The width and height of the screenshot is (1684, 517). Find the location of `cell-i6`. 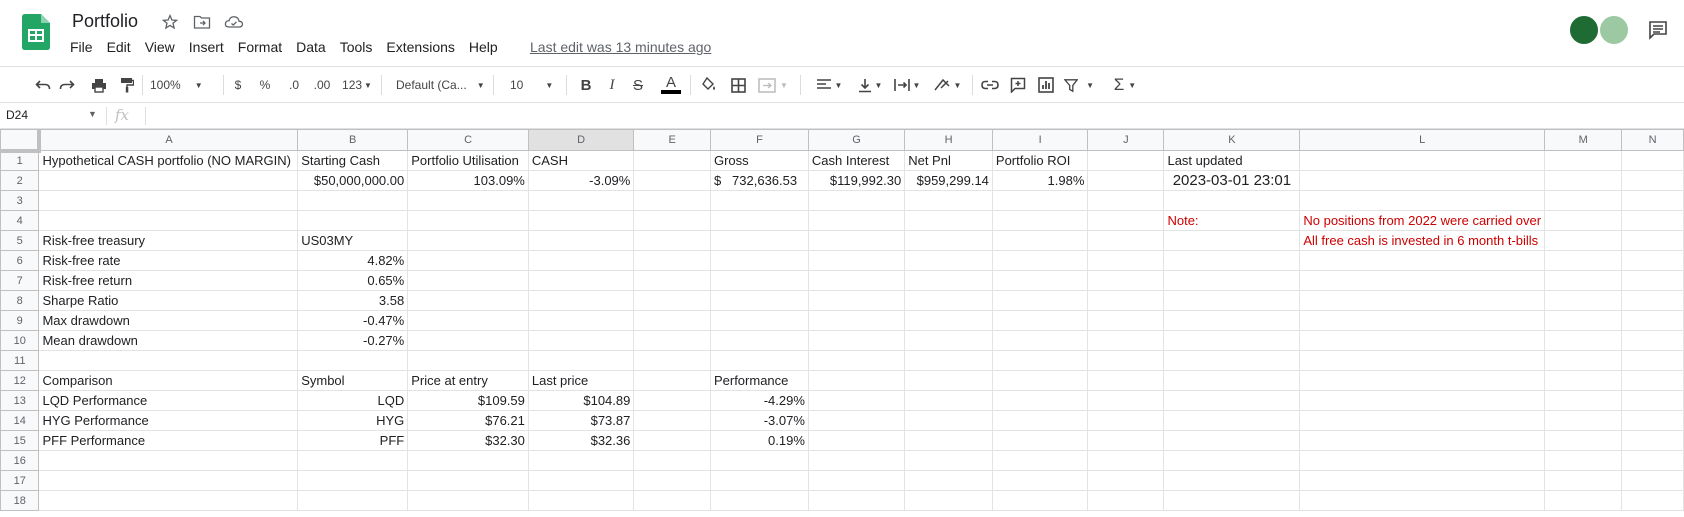

cell-i6 is located at coordinates (1040, 260).